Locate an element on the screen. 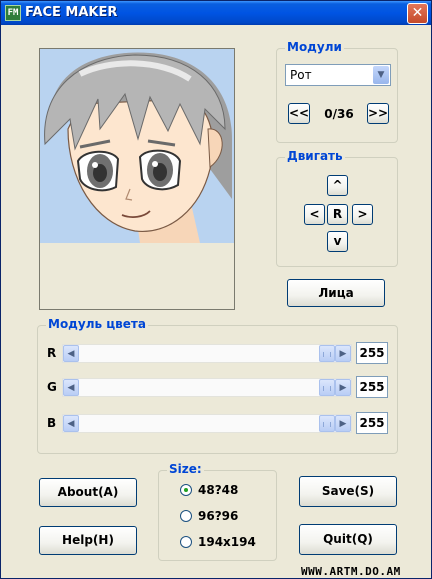  radio-selected-dot is located at coordinates (186, 490).